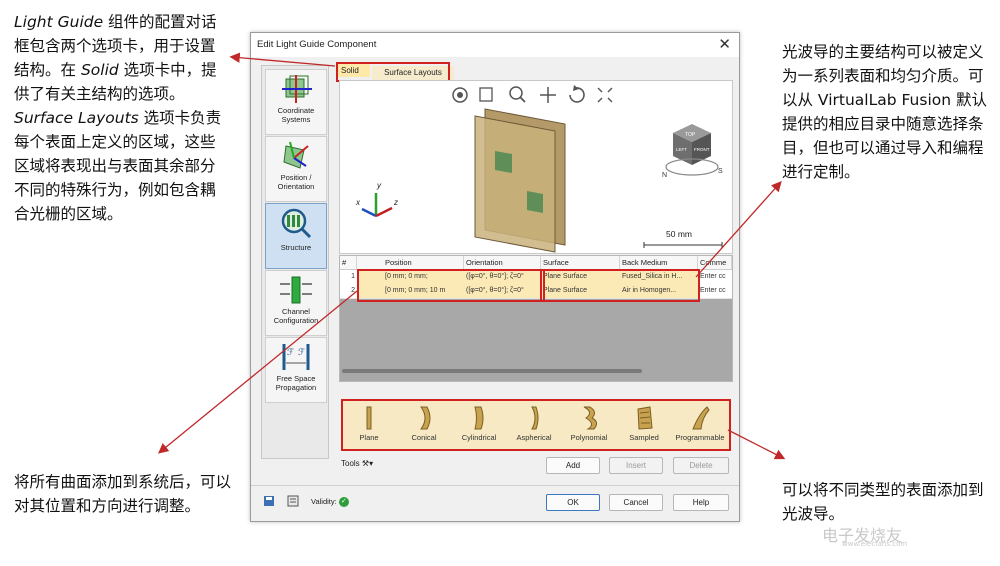  Describe the element at coordinates (296, 115) in the screenshot. I see `sidebar-item-label: Coordinate Systems` at that location.